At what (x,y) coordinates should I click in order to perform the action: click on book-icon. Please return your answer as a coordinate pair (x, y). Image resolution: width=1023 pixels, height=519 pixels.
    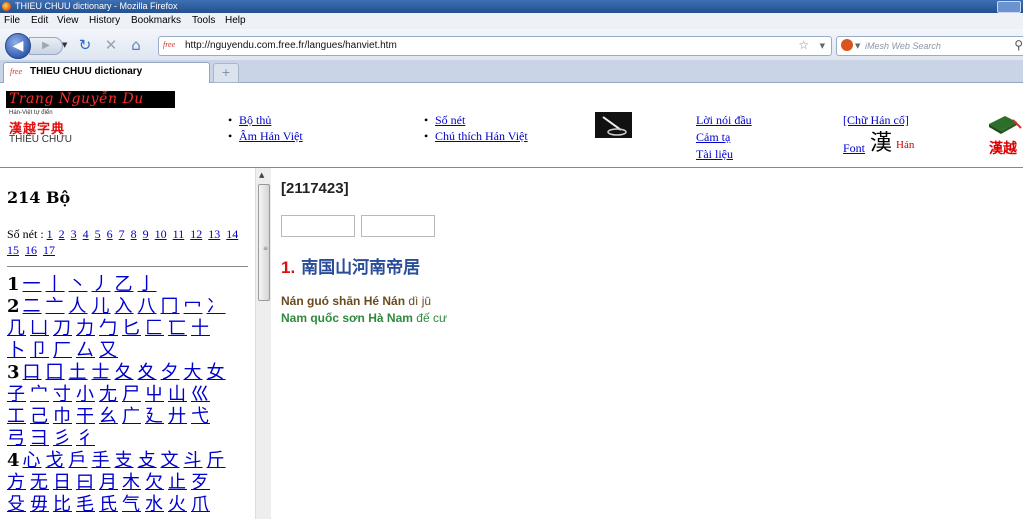
    Looking at the image, I should click on (1005, 125).